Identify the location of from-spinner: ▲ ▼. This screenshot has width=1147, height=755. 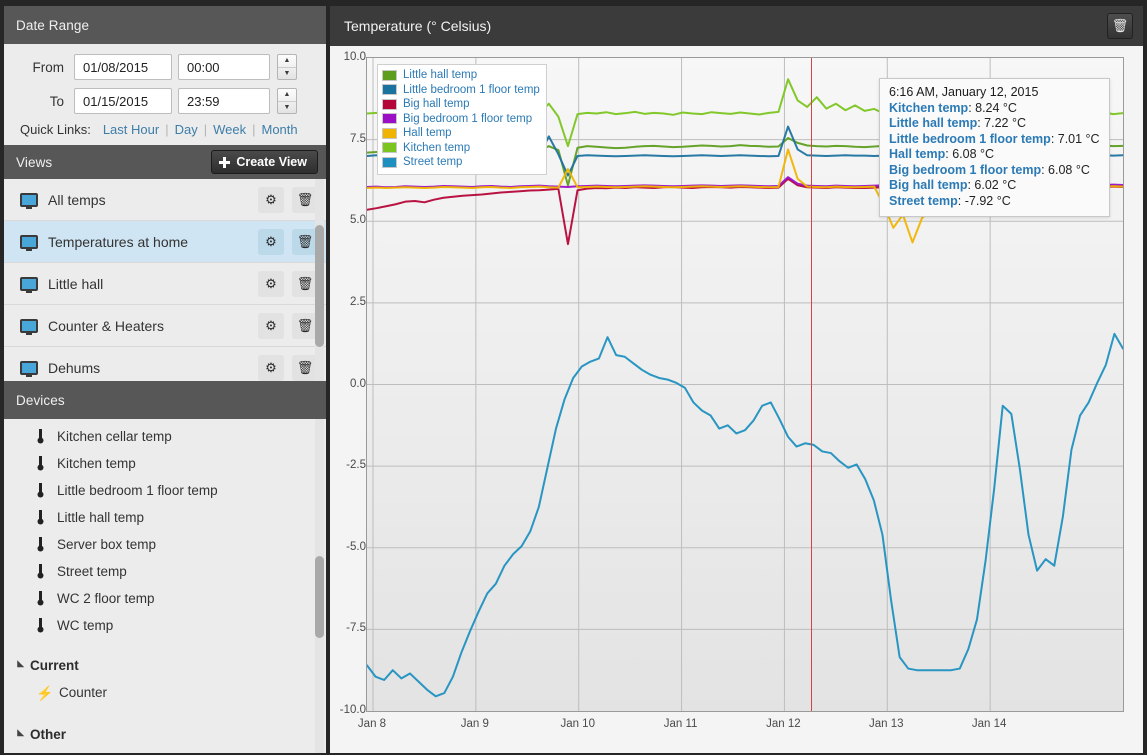
(287, 67).